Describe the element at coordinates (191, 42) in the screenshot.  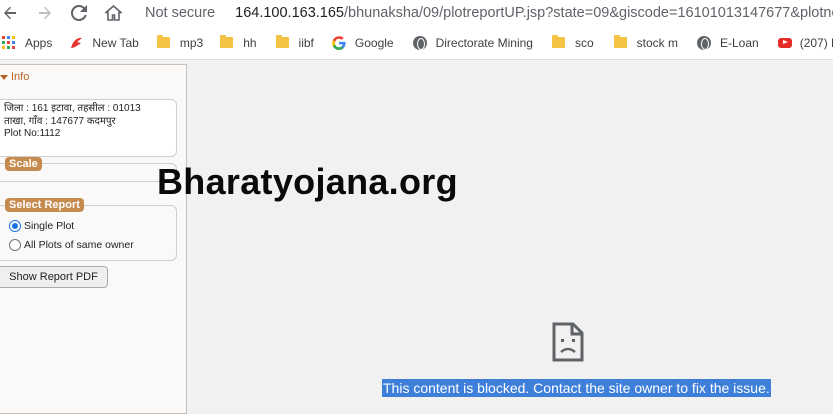
I see `bookmark-label: mp3` at that location.